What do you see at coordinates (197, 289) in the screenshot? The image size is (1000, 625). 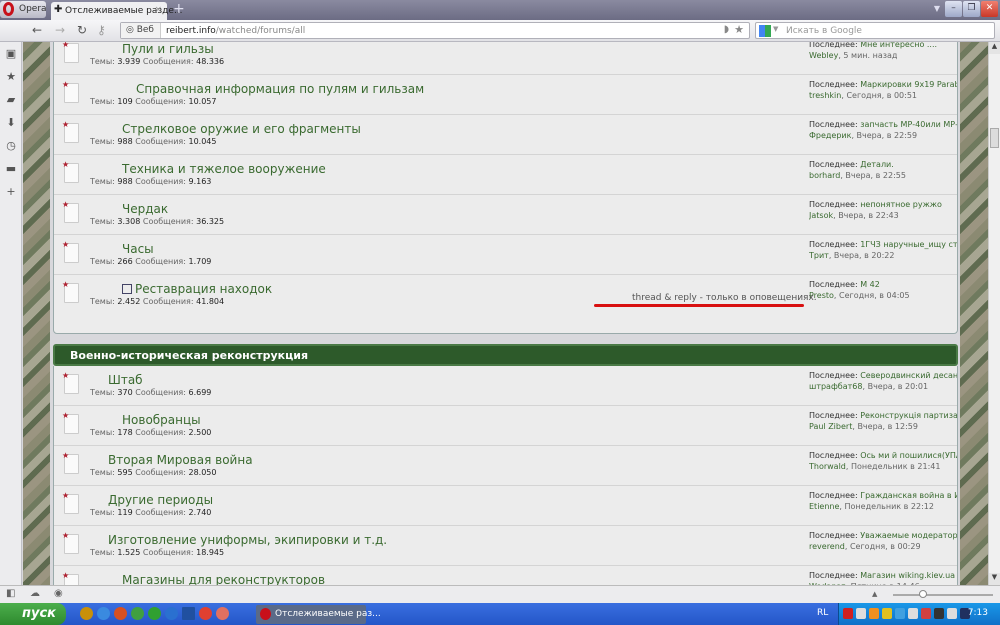 I see `forum-title-link: Реставрация находок` at bounding box center [197, 289].